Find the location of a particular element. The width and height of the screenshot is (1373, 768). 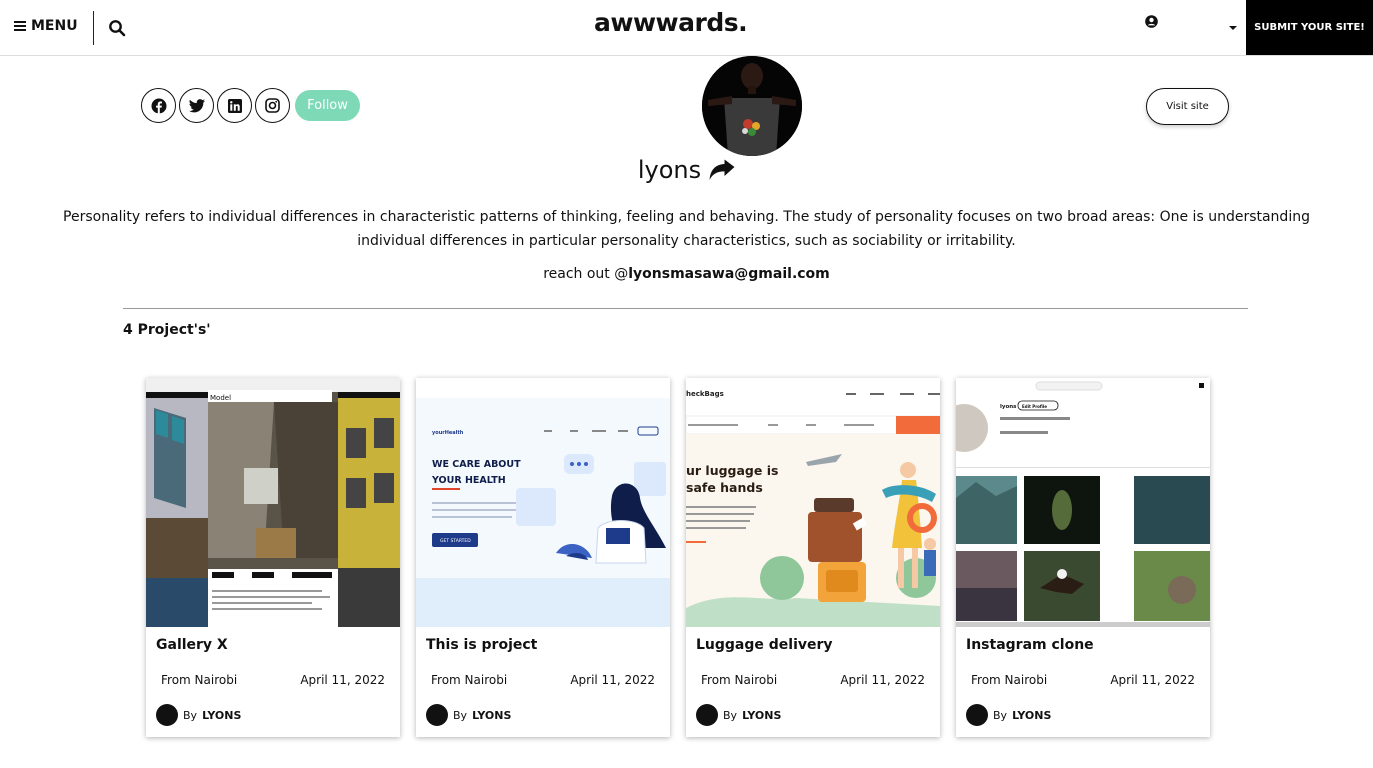

awwwards-logo: awwwards. is located at coordinates (671, 22).